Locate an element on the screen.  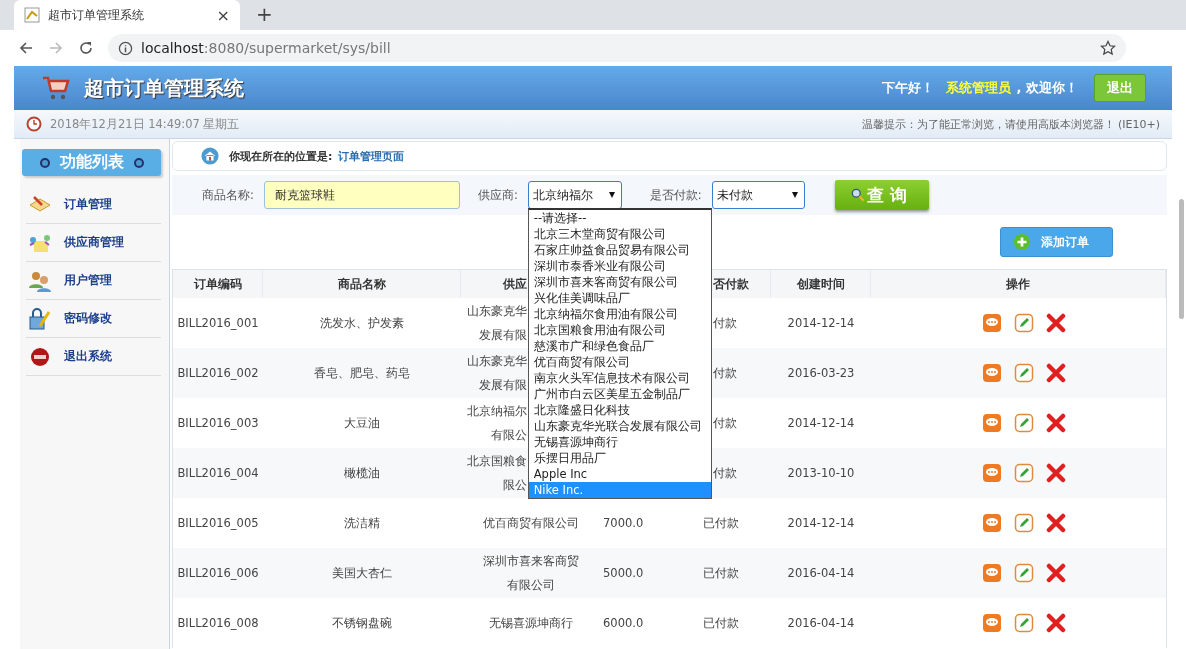
sidebar-item: 供应商管理 is located at coordinates (93, 243).